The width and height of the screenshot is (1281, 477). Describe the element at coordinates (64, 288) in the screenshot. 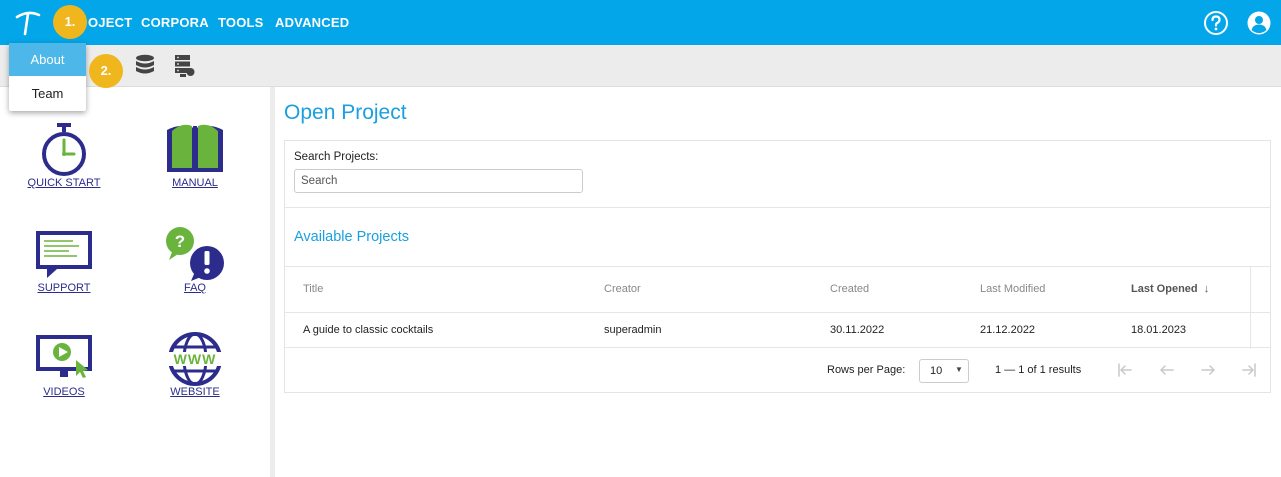

I see `link-support: SUPPORT` at that location.